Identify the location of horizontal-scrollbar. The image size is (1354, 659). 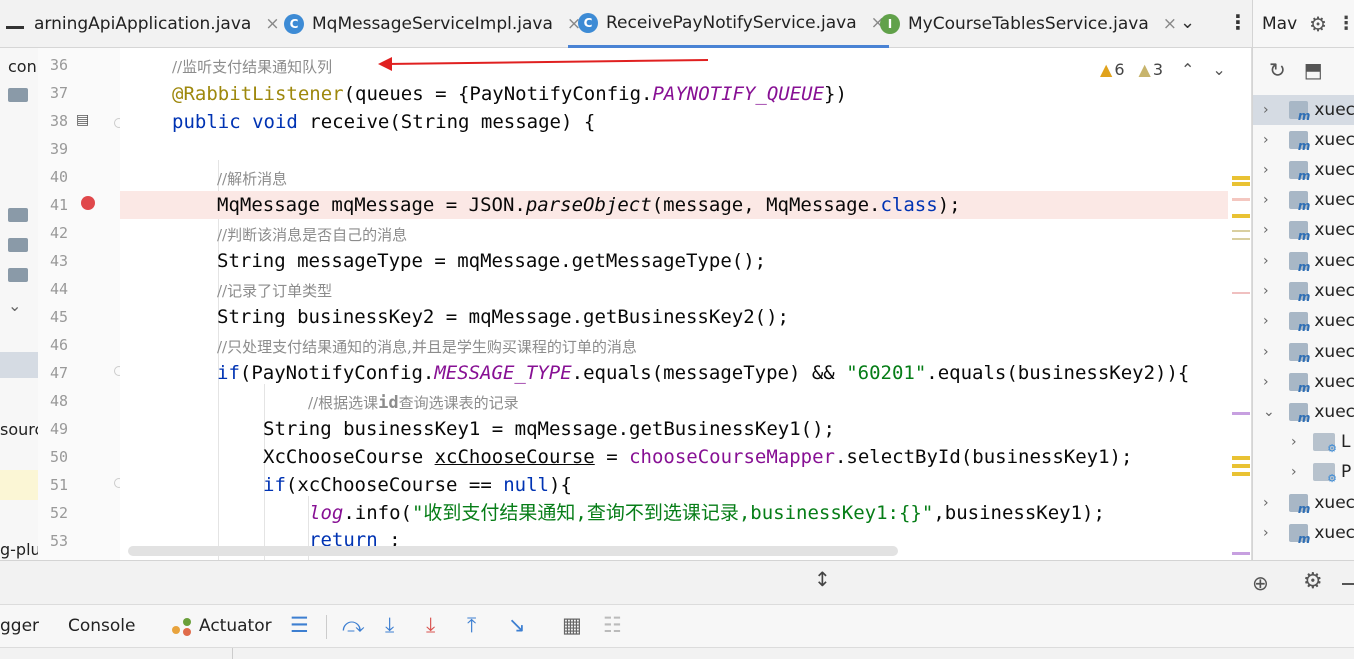
(513, 551).